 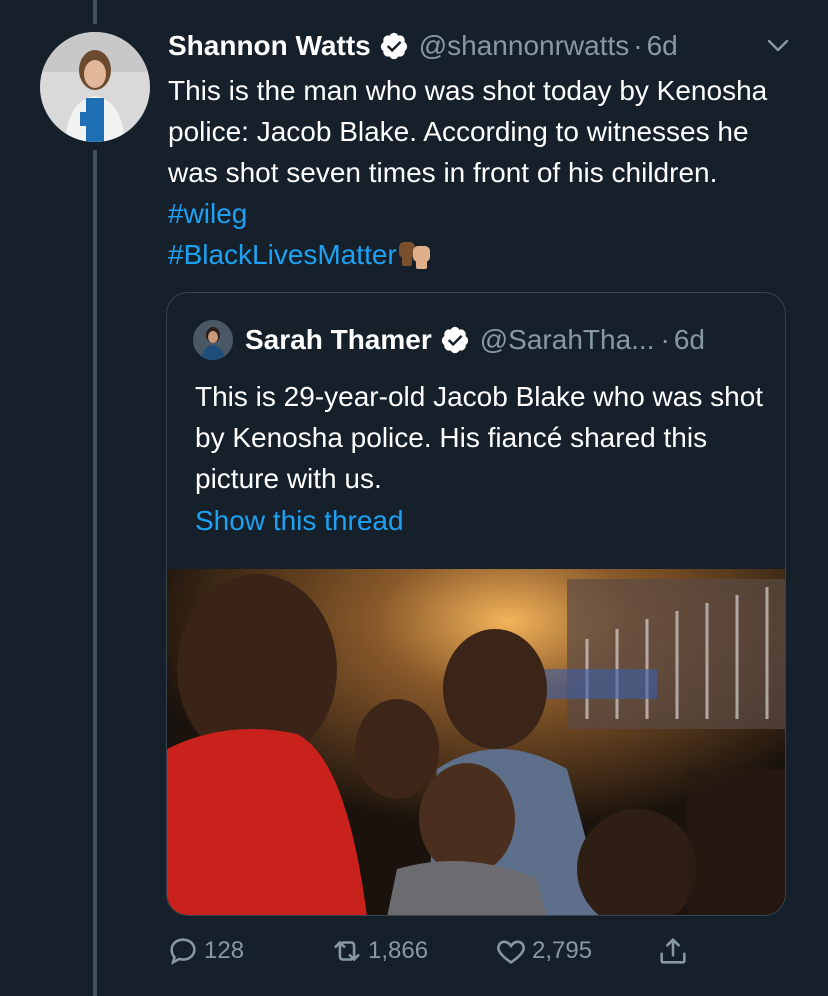 I want to click on tweet-time: 6d, so click(x=662, y=46).